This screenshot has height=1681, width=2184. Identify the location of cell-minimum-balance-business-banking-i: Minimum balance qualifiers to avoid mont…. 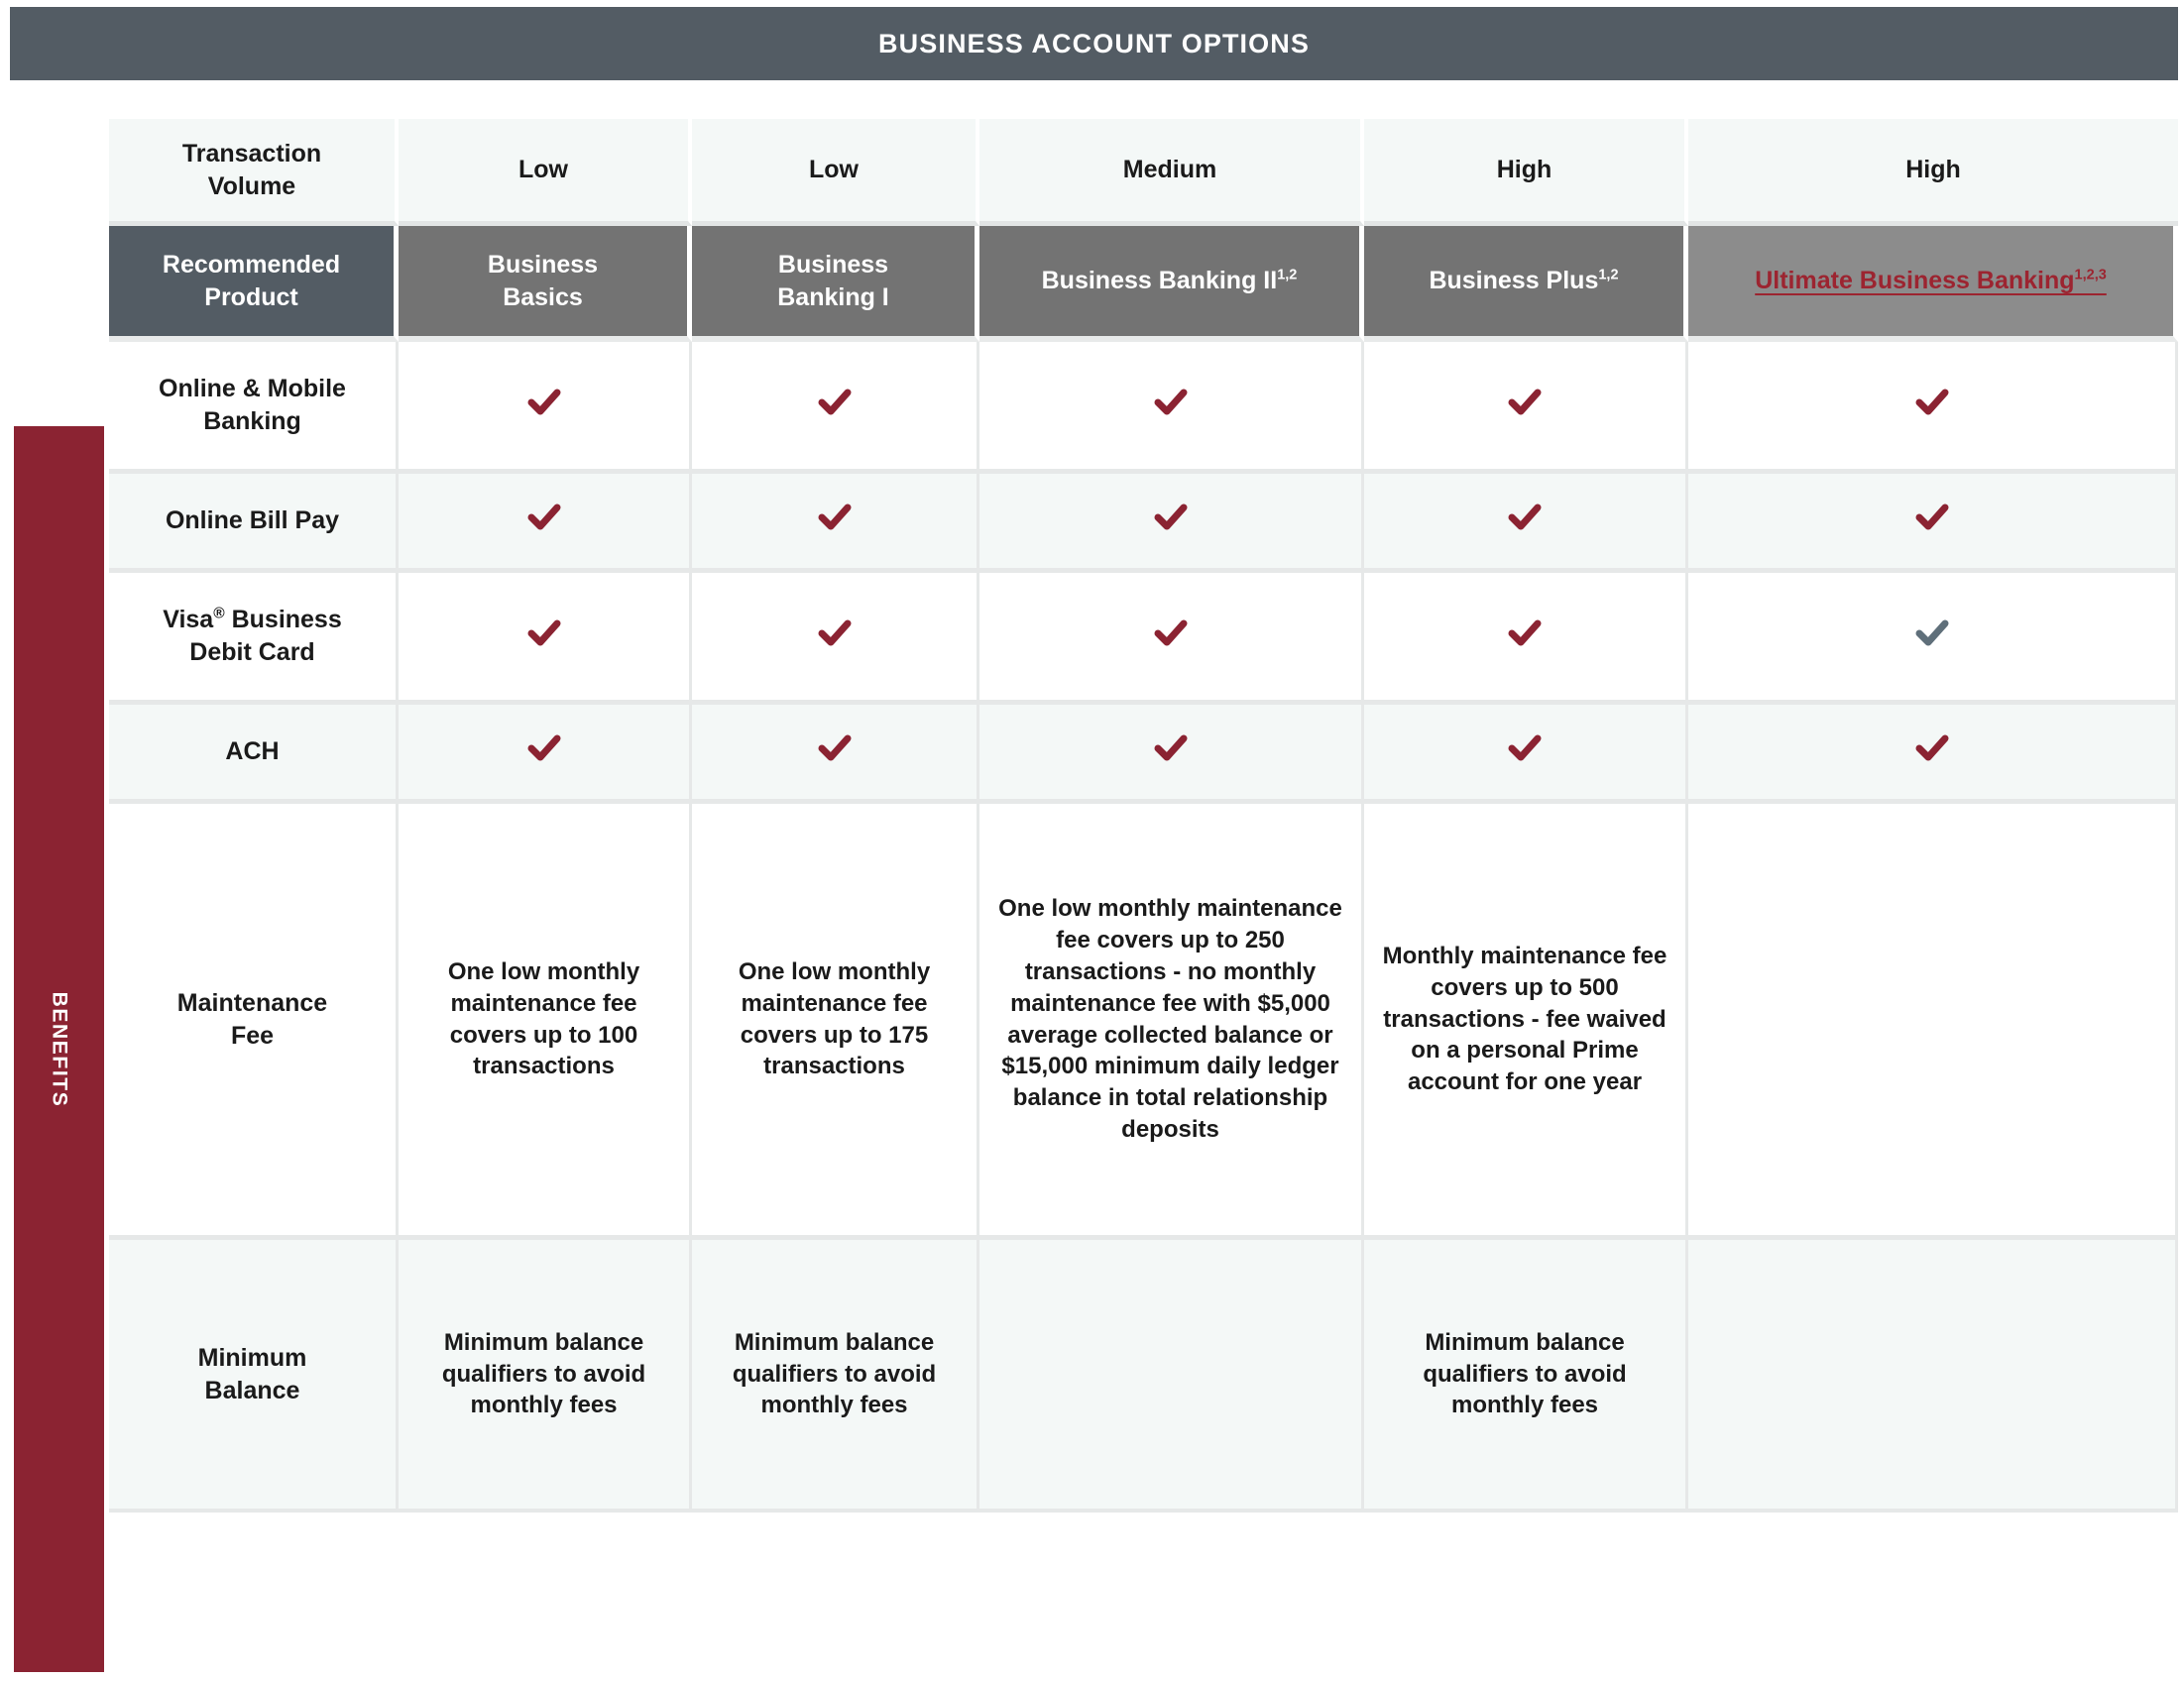
(835, 1376).